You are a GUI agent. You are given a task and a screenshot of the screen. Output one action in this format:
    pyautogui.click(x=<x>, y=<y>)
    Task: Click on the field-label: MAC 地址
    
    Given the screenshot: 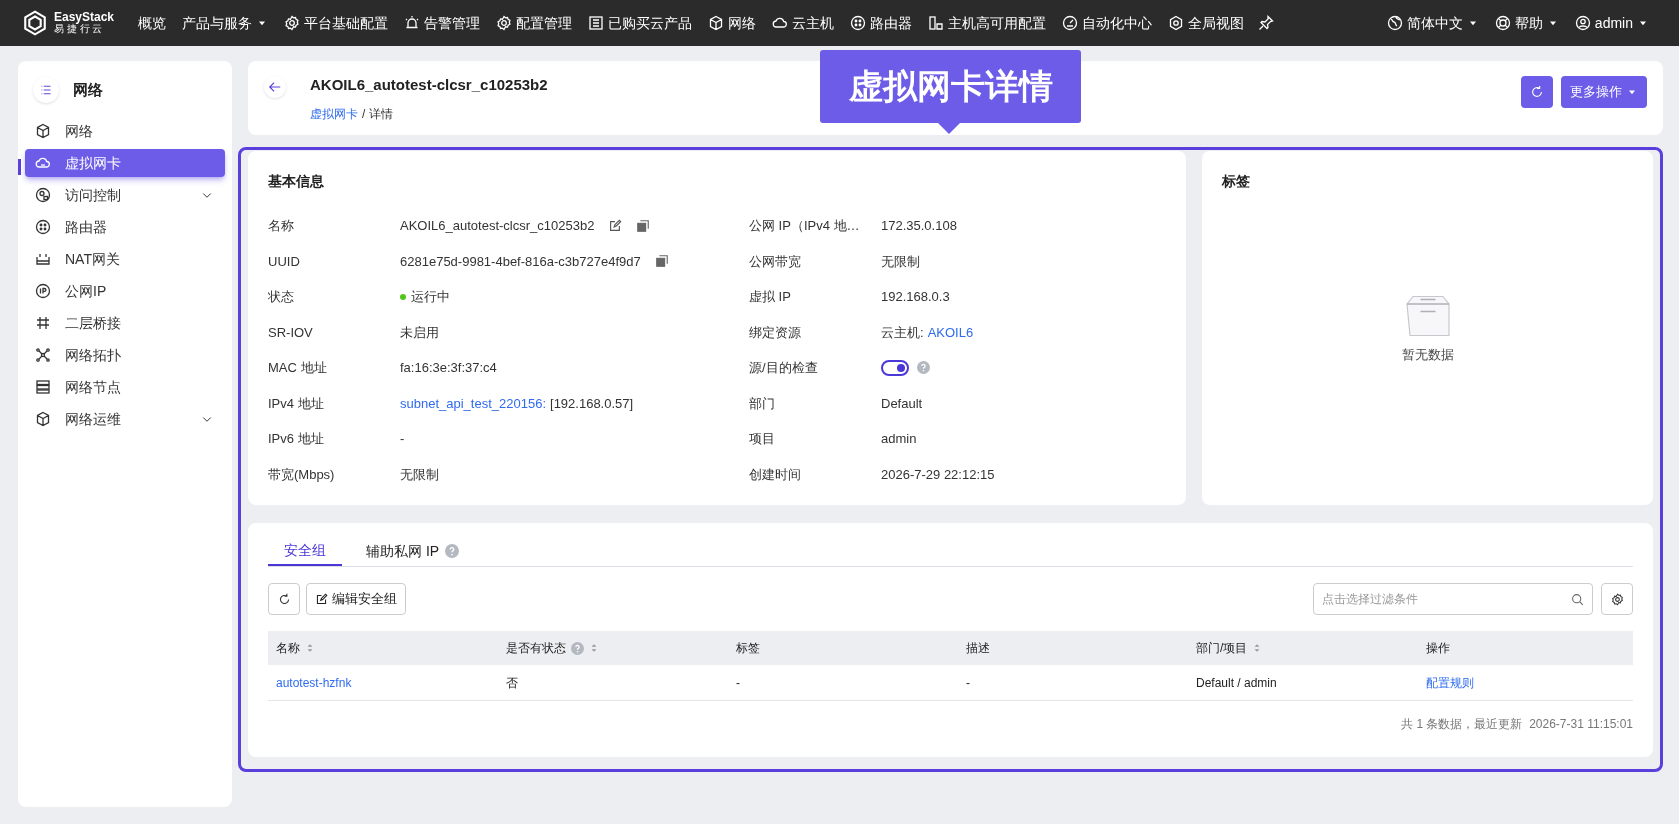 What is the action you would take?
    pyautogui.click(x=298, y=368)
    